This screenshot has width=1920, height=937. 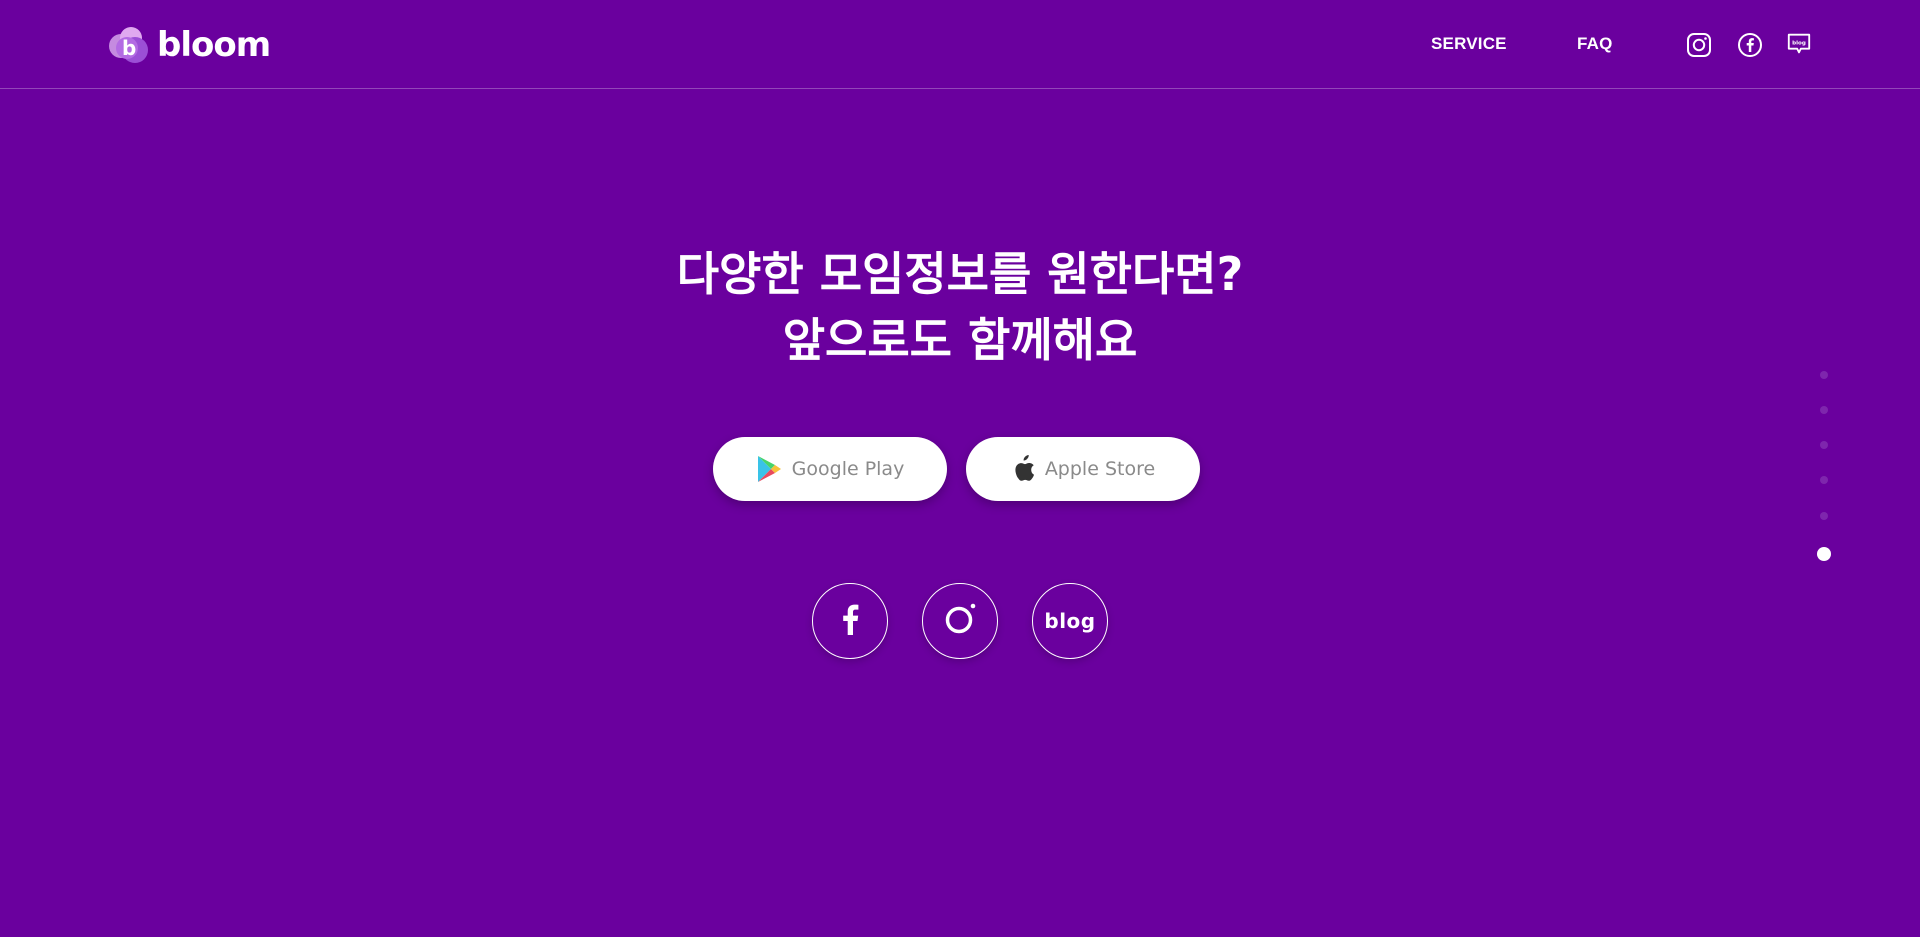 I want to click on hero-headline-line-2: 앞으로도 함께해요, so click(x=960, y=340).